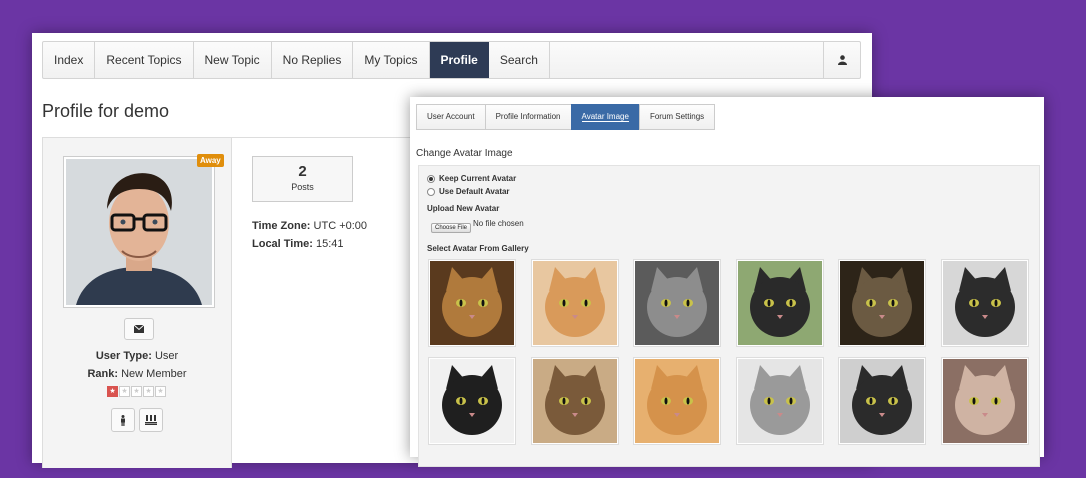 The image size is (1086, 478). Describe the element at coordinates (106, 111) in the screenshot. I see `page-title: Profile for demo` at that location.